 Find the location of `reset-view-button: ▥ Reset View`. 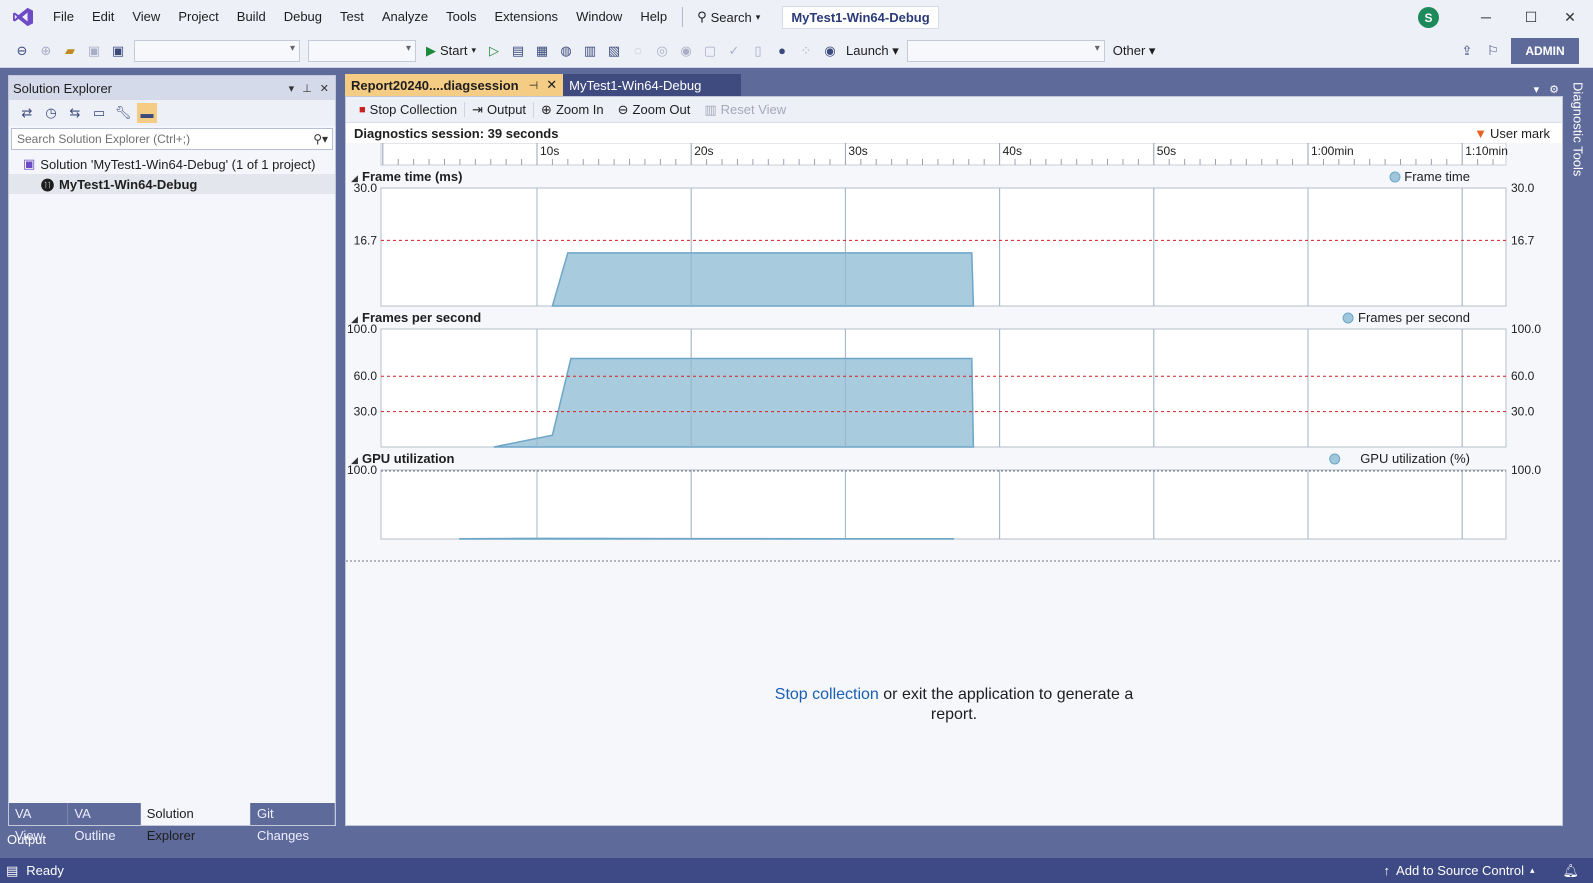

reset-view-button: ▥ Reset View is located at coordinates (745, 110).